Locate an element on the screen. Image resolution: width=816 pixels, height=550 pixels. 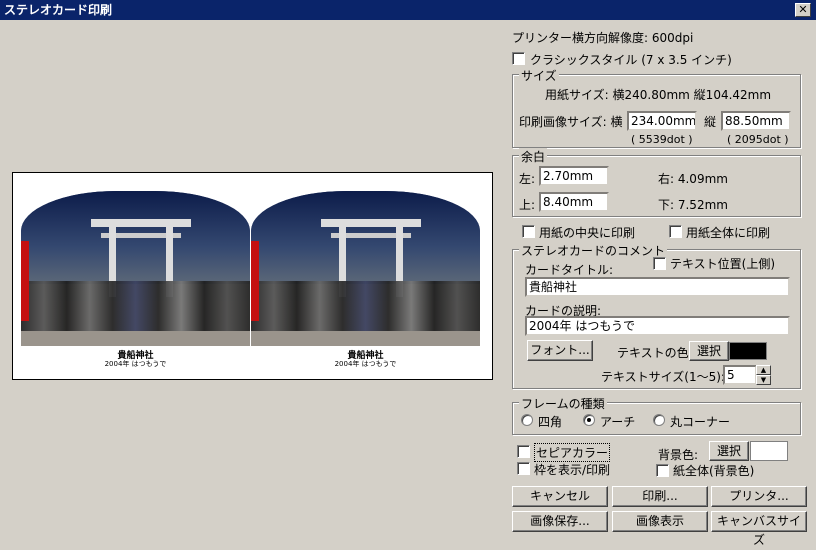
background-color-select-button: 選択 is located at coordinates (729, 451).